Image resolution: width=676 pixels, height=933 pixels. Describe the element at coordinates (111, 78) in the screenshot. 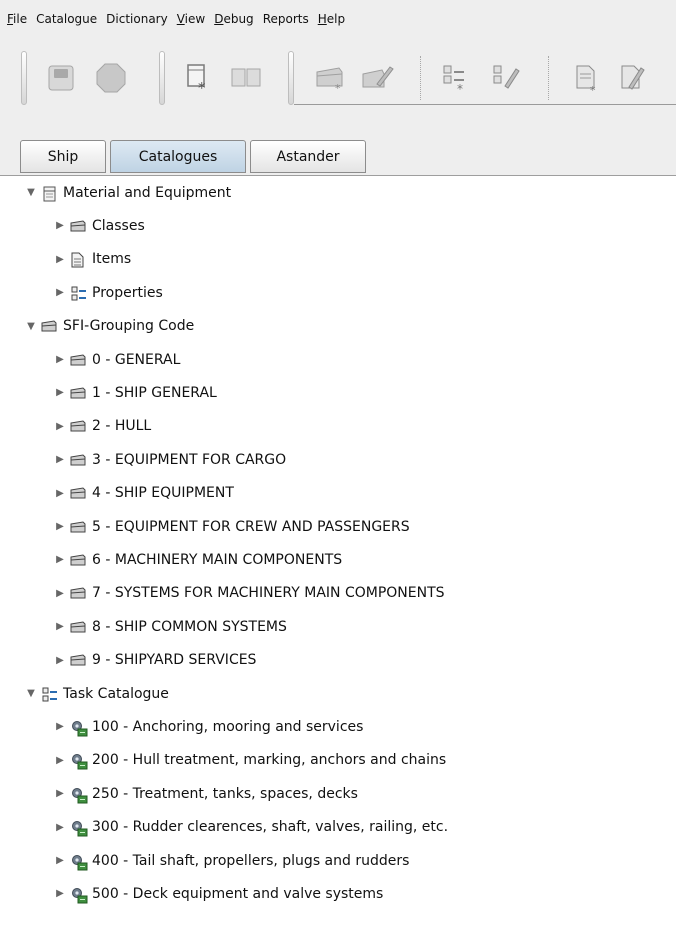

I see `stop-button` at that location.